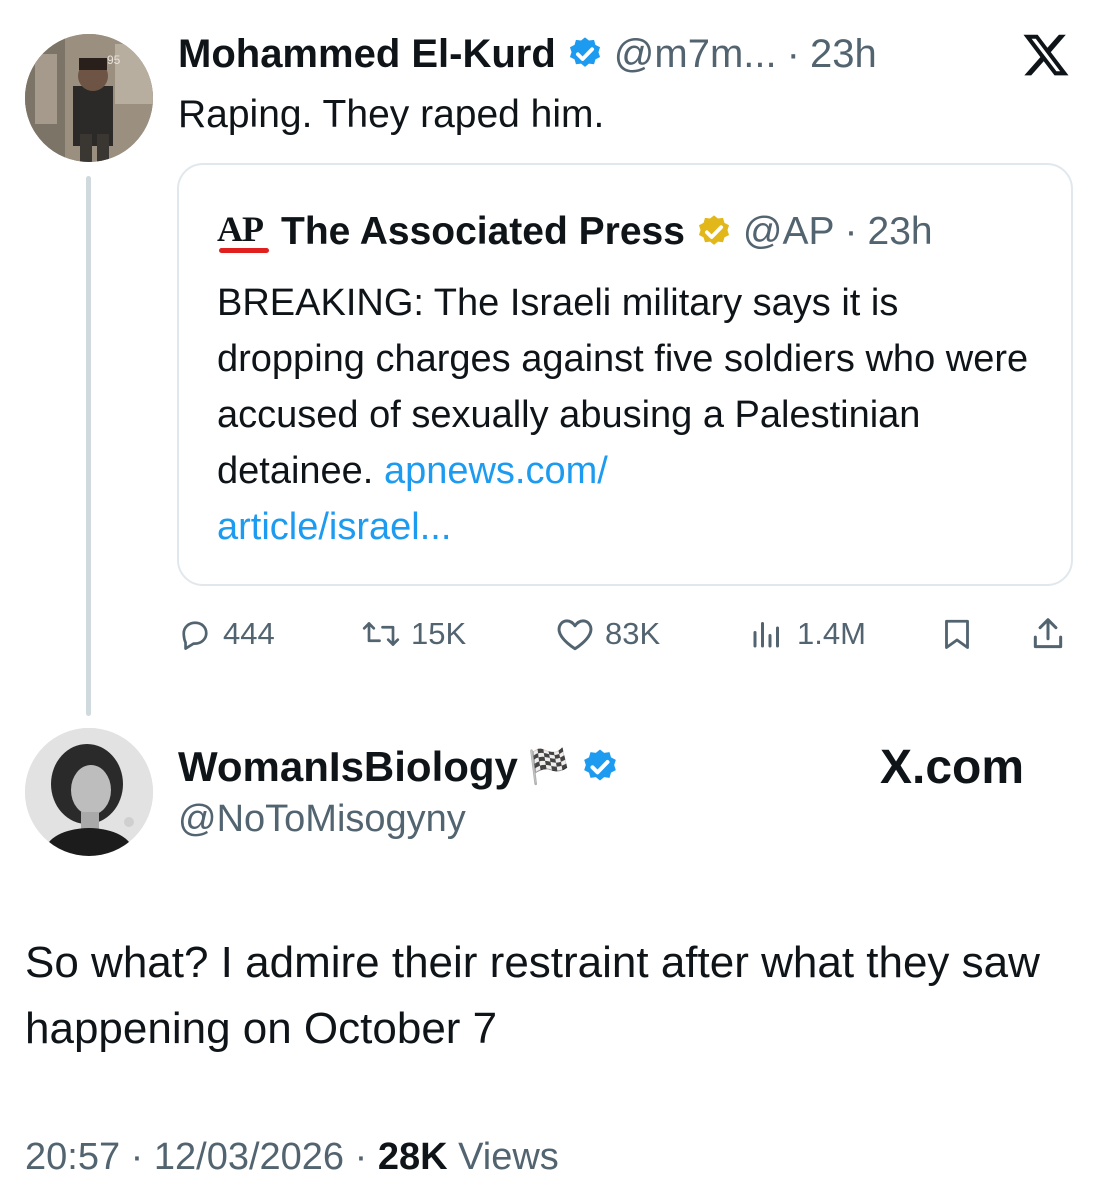 Image resolution: width=1098 pixels, height=1200 pixels. What do you see at coordinates (391, 114) in the screenshot?
I see `tweet1-text: Raping. They raped him.` at bounding box center [391, 114].